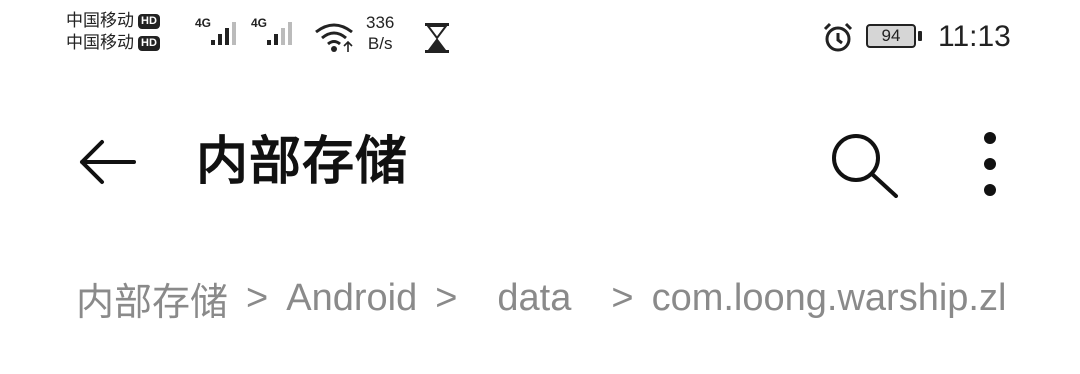 The height and width of the screenshot is (374, 1080). What do you see at coordinates (113, 32) in the screenshot?
I see `carrier-info: 中国移动 HD 中国移动 HD` at bounding box center [113, 32].